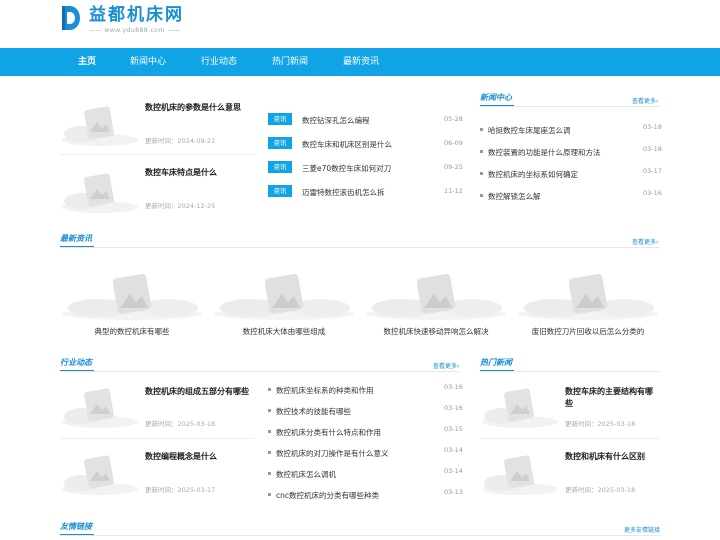 The width and height of the screenshot is (720, 540). I want to click on card-time: 更新时间：2025-03-17, so click(180, 490).